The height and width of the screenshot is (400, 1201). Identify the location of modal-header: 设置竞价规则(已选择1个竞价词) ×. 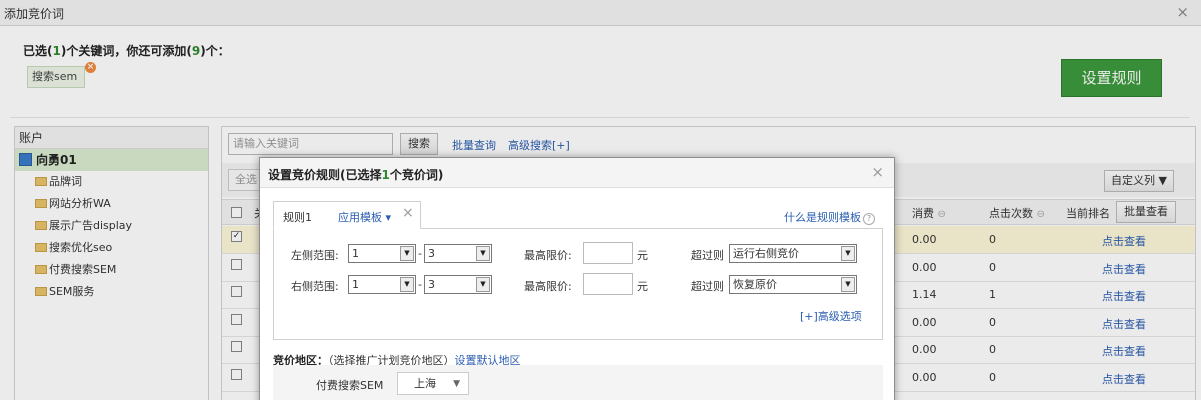
(577, 173).